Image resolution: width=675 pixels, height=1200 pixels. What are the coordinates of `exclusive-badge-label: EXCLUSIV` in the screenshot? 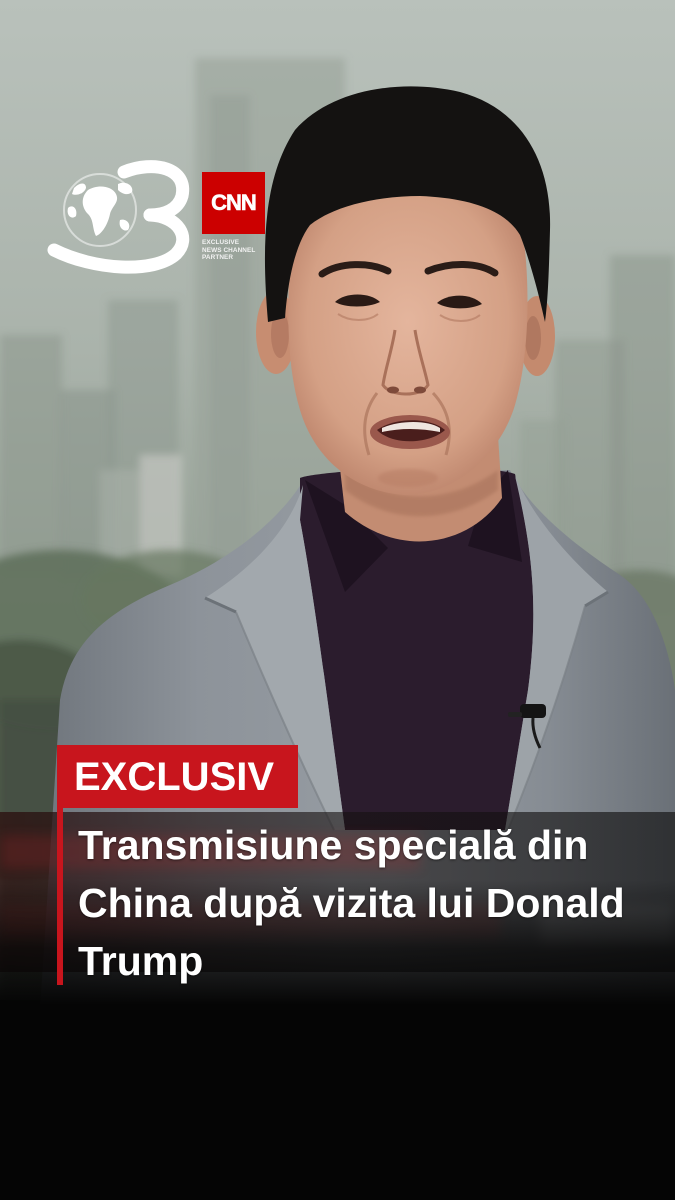 It's located at (174, 776).